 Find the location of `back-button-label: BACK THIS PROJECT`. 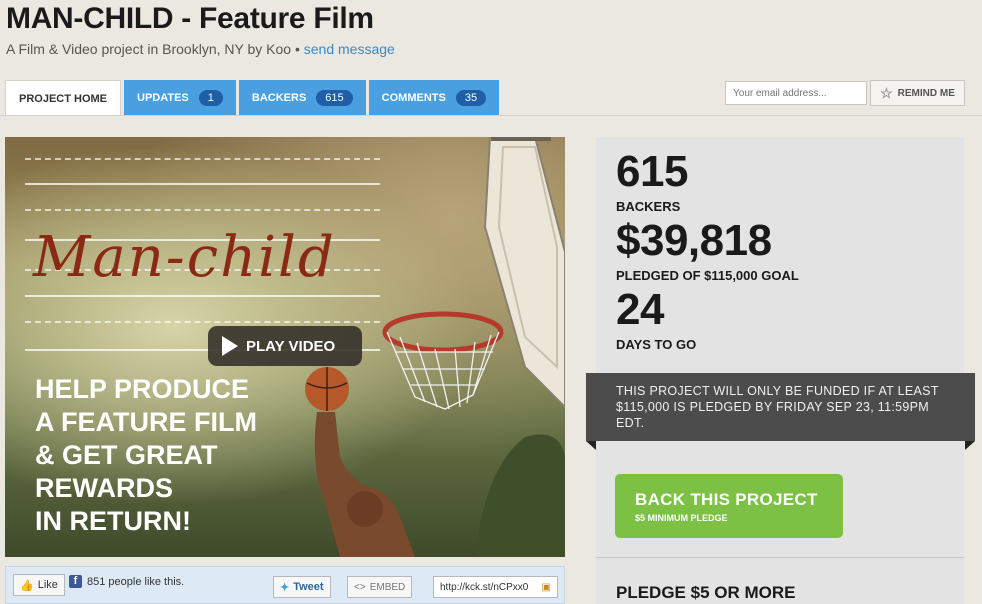

back-button-label: BACK THIS PROJECT is located at coordinates (726, 499).